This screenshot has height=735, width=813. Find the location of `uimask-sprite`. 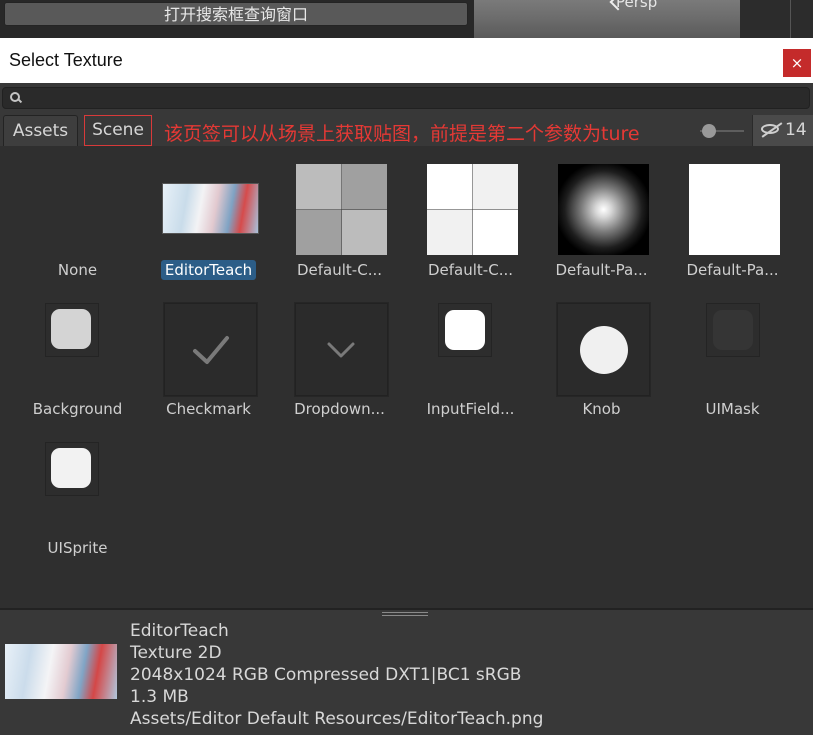

uimask-sprite is located at coordinates (733, 330).